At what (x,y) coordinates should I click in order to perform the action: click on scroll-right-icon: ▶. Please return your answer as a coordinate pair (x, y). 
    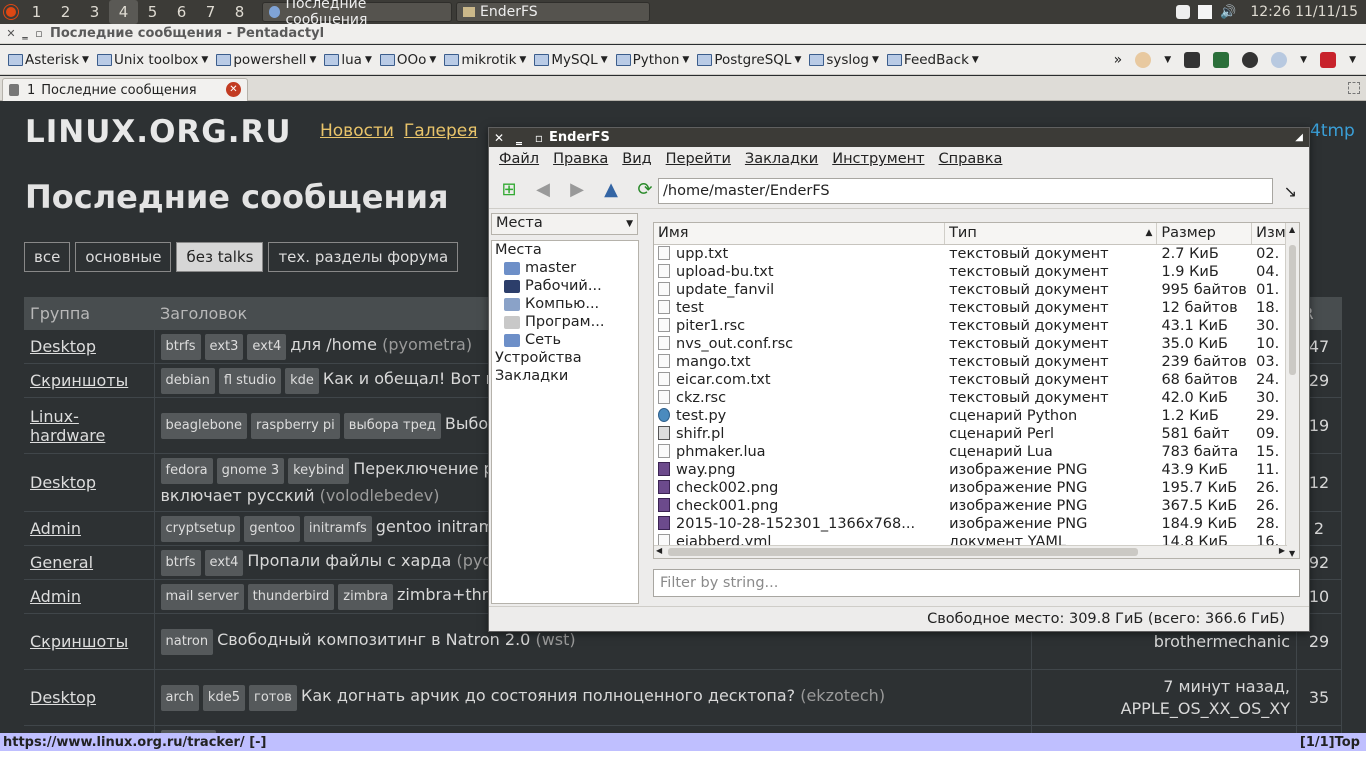
    Looking at the image, I should click on (1282, 550).